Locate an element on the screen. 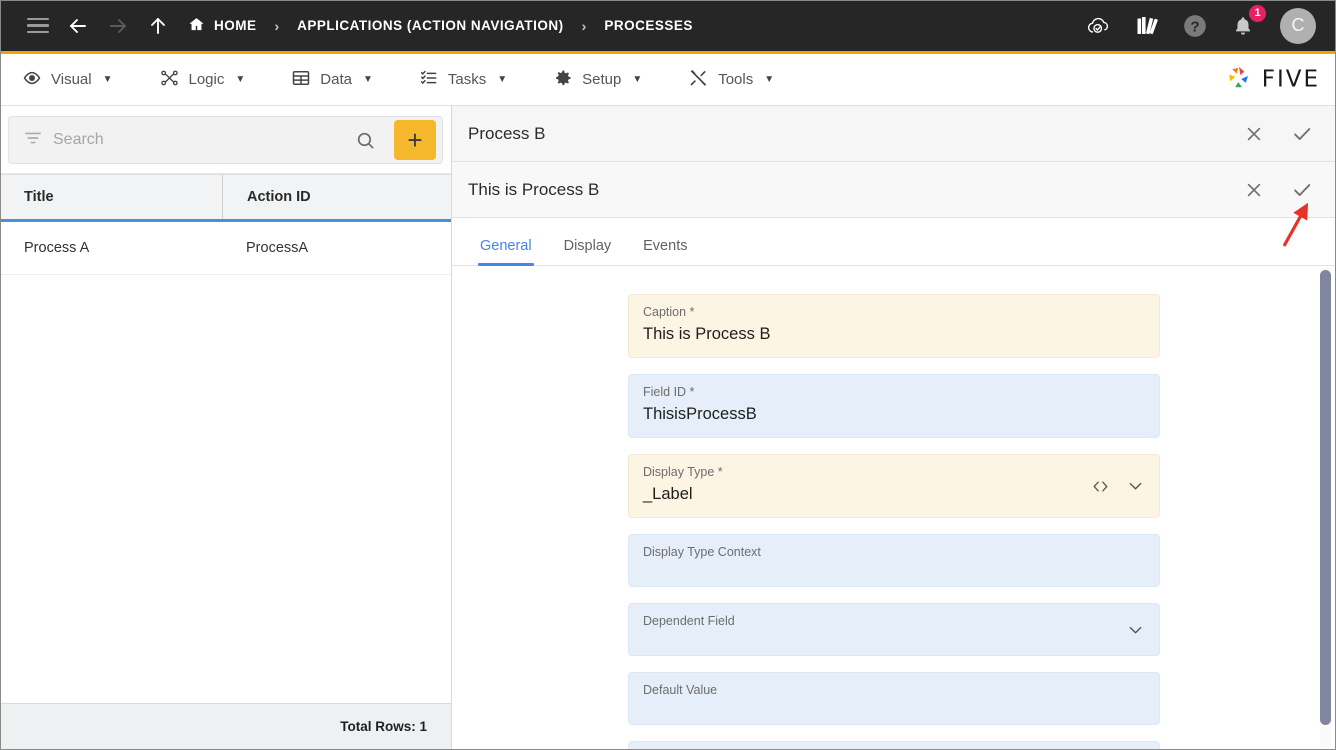 This screenshot has width=1336, height=750. outer-panel-header: Process B is located at coordinates (894, 134).